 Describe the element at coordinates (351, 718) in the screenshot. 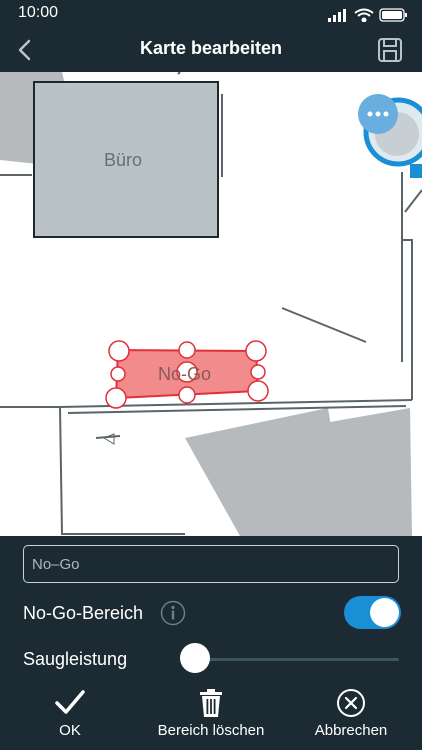

I see `cancel-button: Abbrechen` at that location.